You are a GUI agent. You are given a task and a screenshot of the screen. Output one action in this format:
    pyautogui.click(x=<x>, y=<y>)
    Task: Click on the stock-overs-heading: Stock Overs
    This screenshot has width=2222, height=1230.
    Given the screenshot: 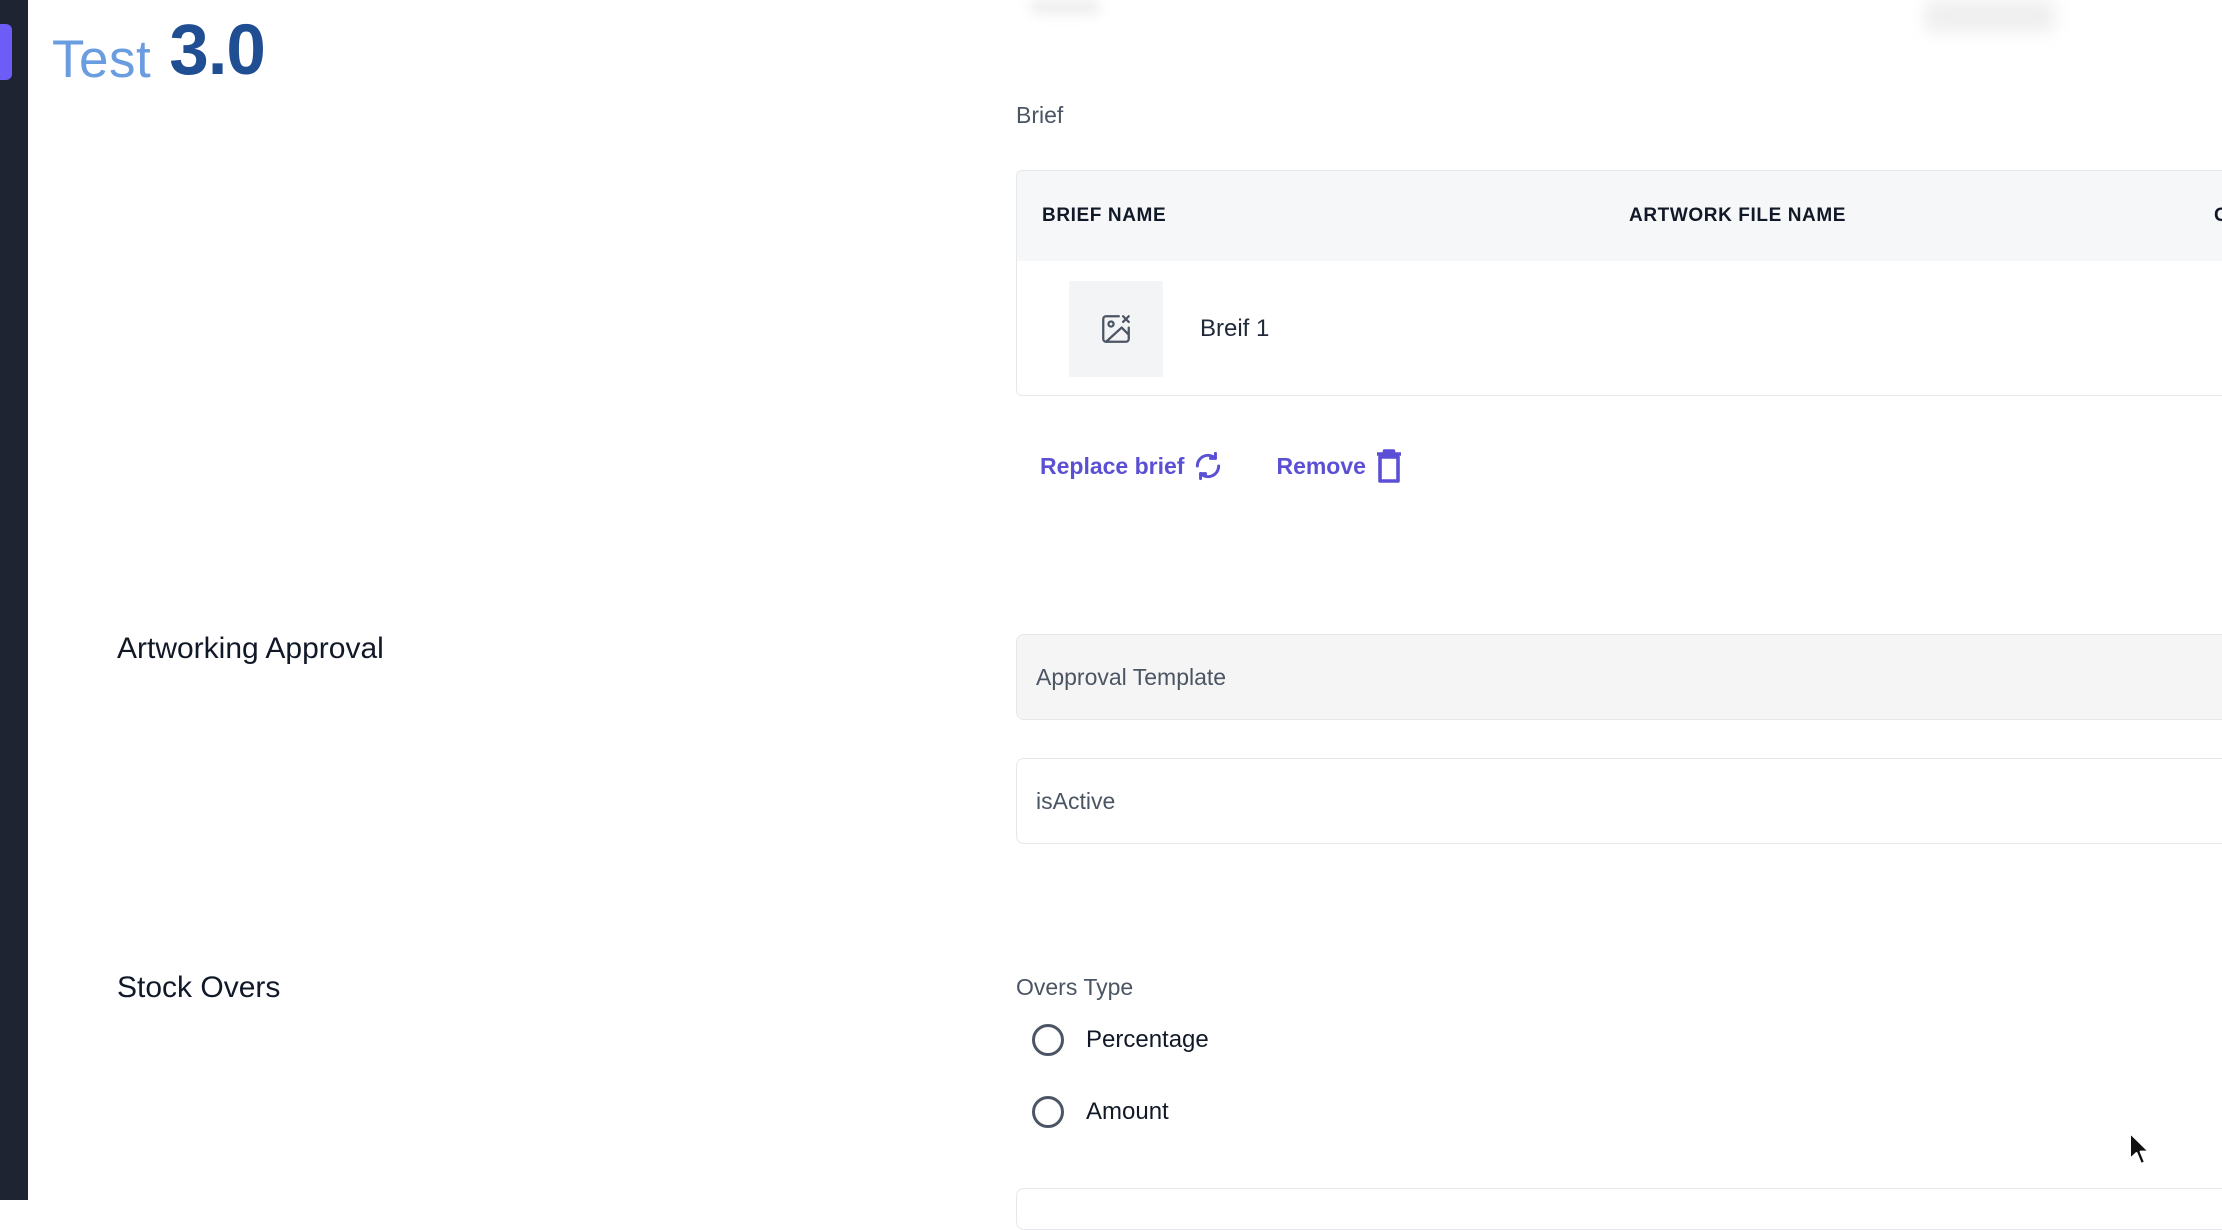 What is the action you would take?
    pyautogui.click(x=199, y=987)
    